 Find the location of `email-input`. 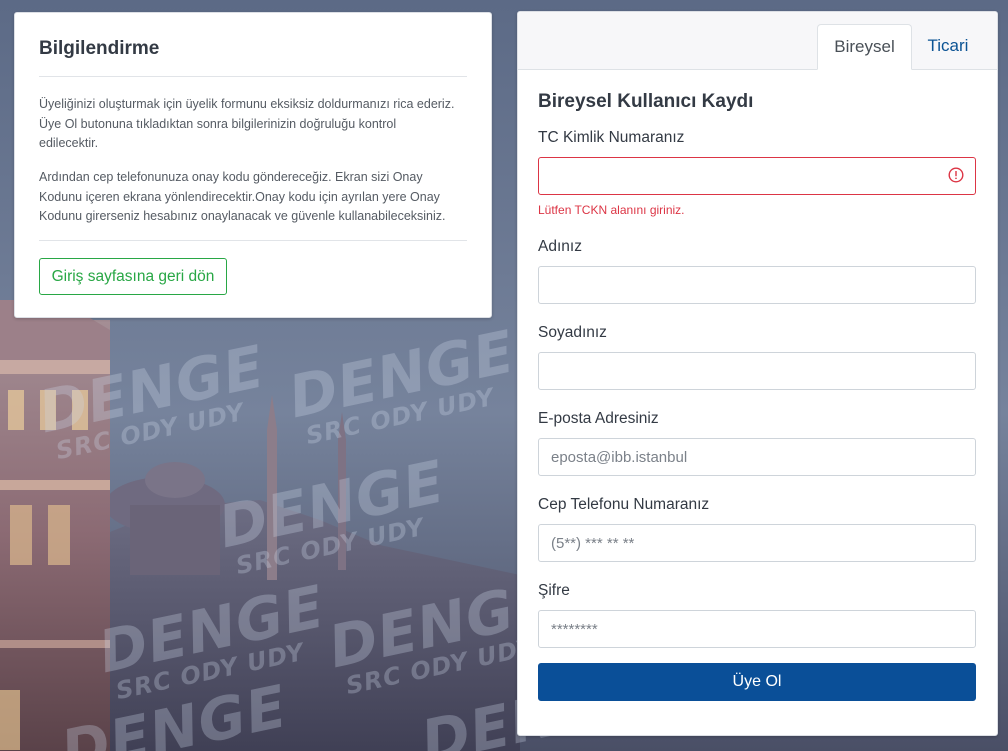

email-input is located at coordinates (757, 457).